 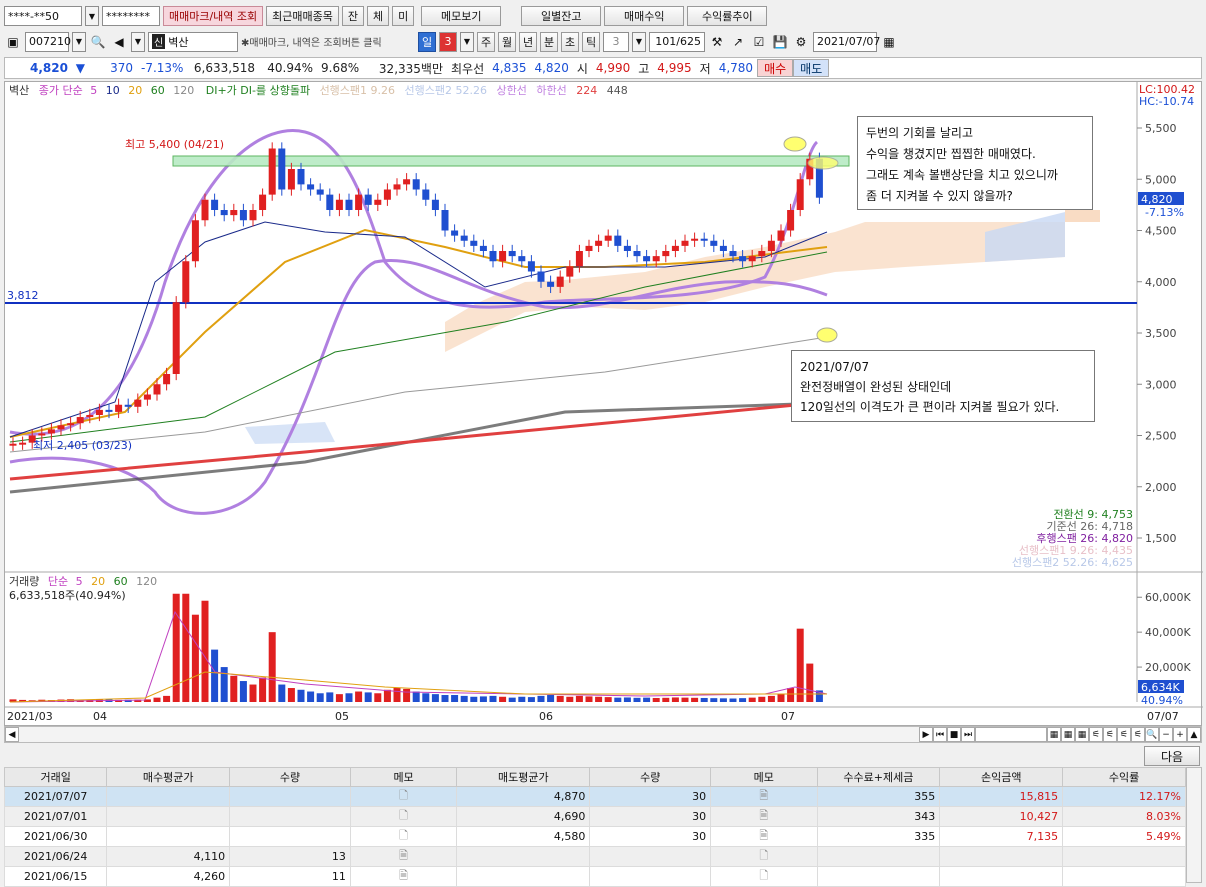 What do you see at coordinates (889, 42) in the screenshot?
I see `calendar-icon: ▦` at bounding box center [889, 42].